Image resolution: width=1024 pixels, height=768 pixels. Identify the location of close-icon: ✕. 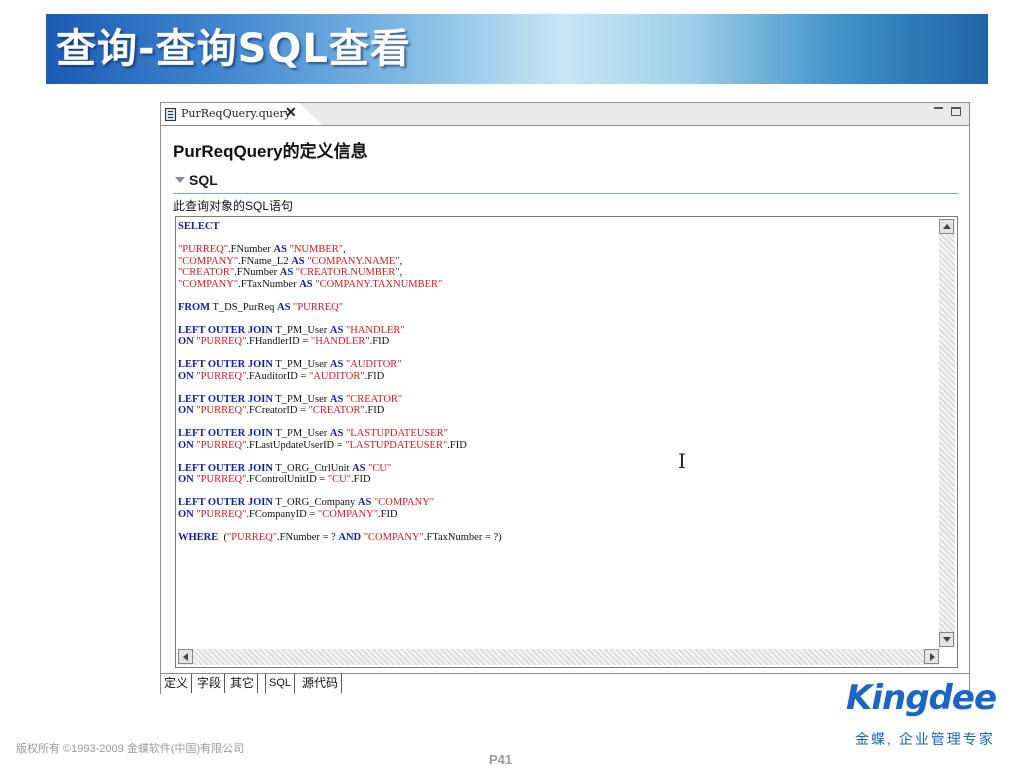
(291, 112).